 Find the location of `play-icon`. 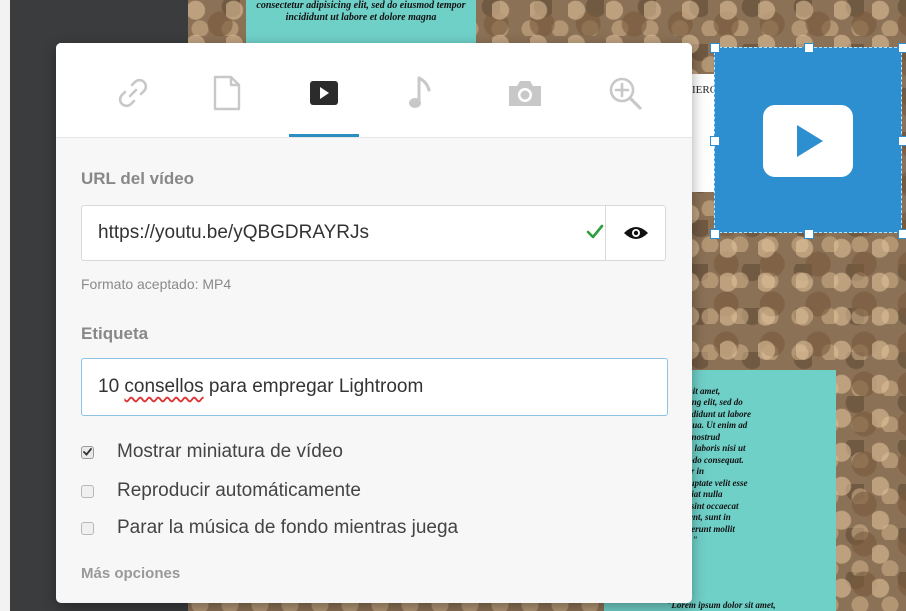

play-icon is located at coordinates (810, 141).